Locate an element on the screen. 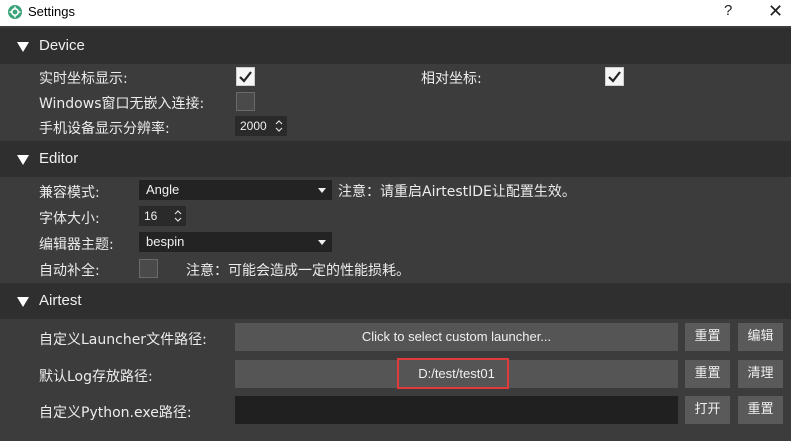 This screenshot has height=441, width=791. theme-label: 编辑器主题: is located at coordinates (76, 245).